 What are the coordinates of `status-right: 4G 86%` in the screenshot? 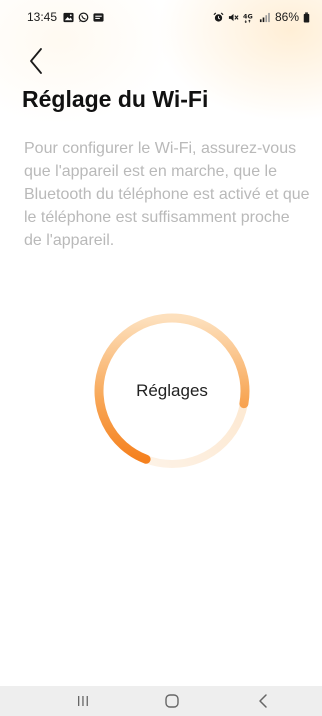 It's located at (261, 17).